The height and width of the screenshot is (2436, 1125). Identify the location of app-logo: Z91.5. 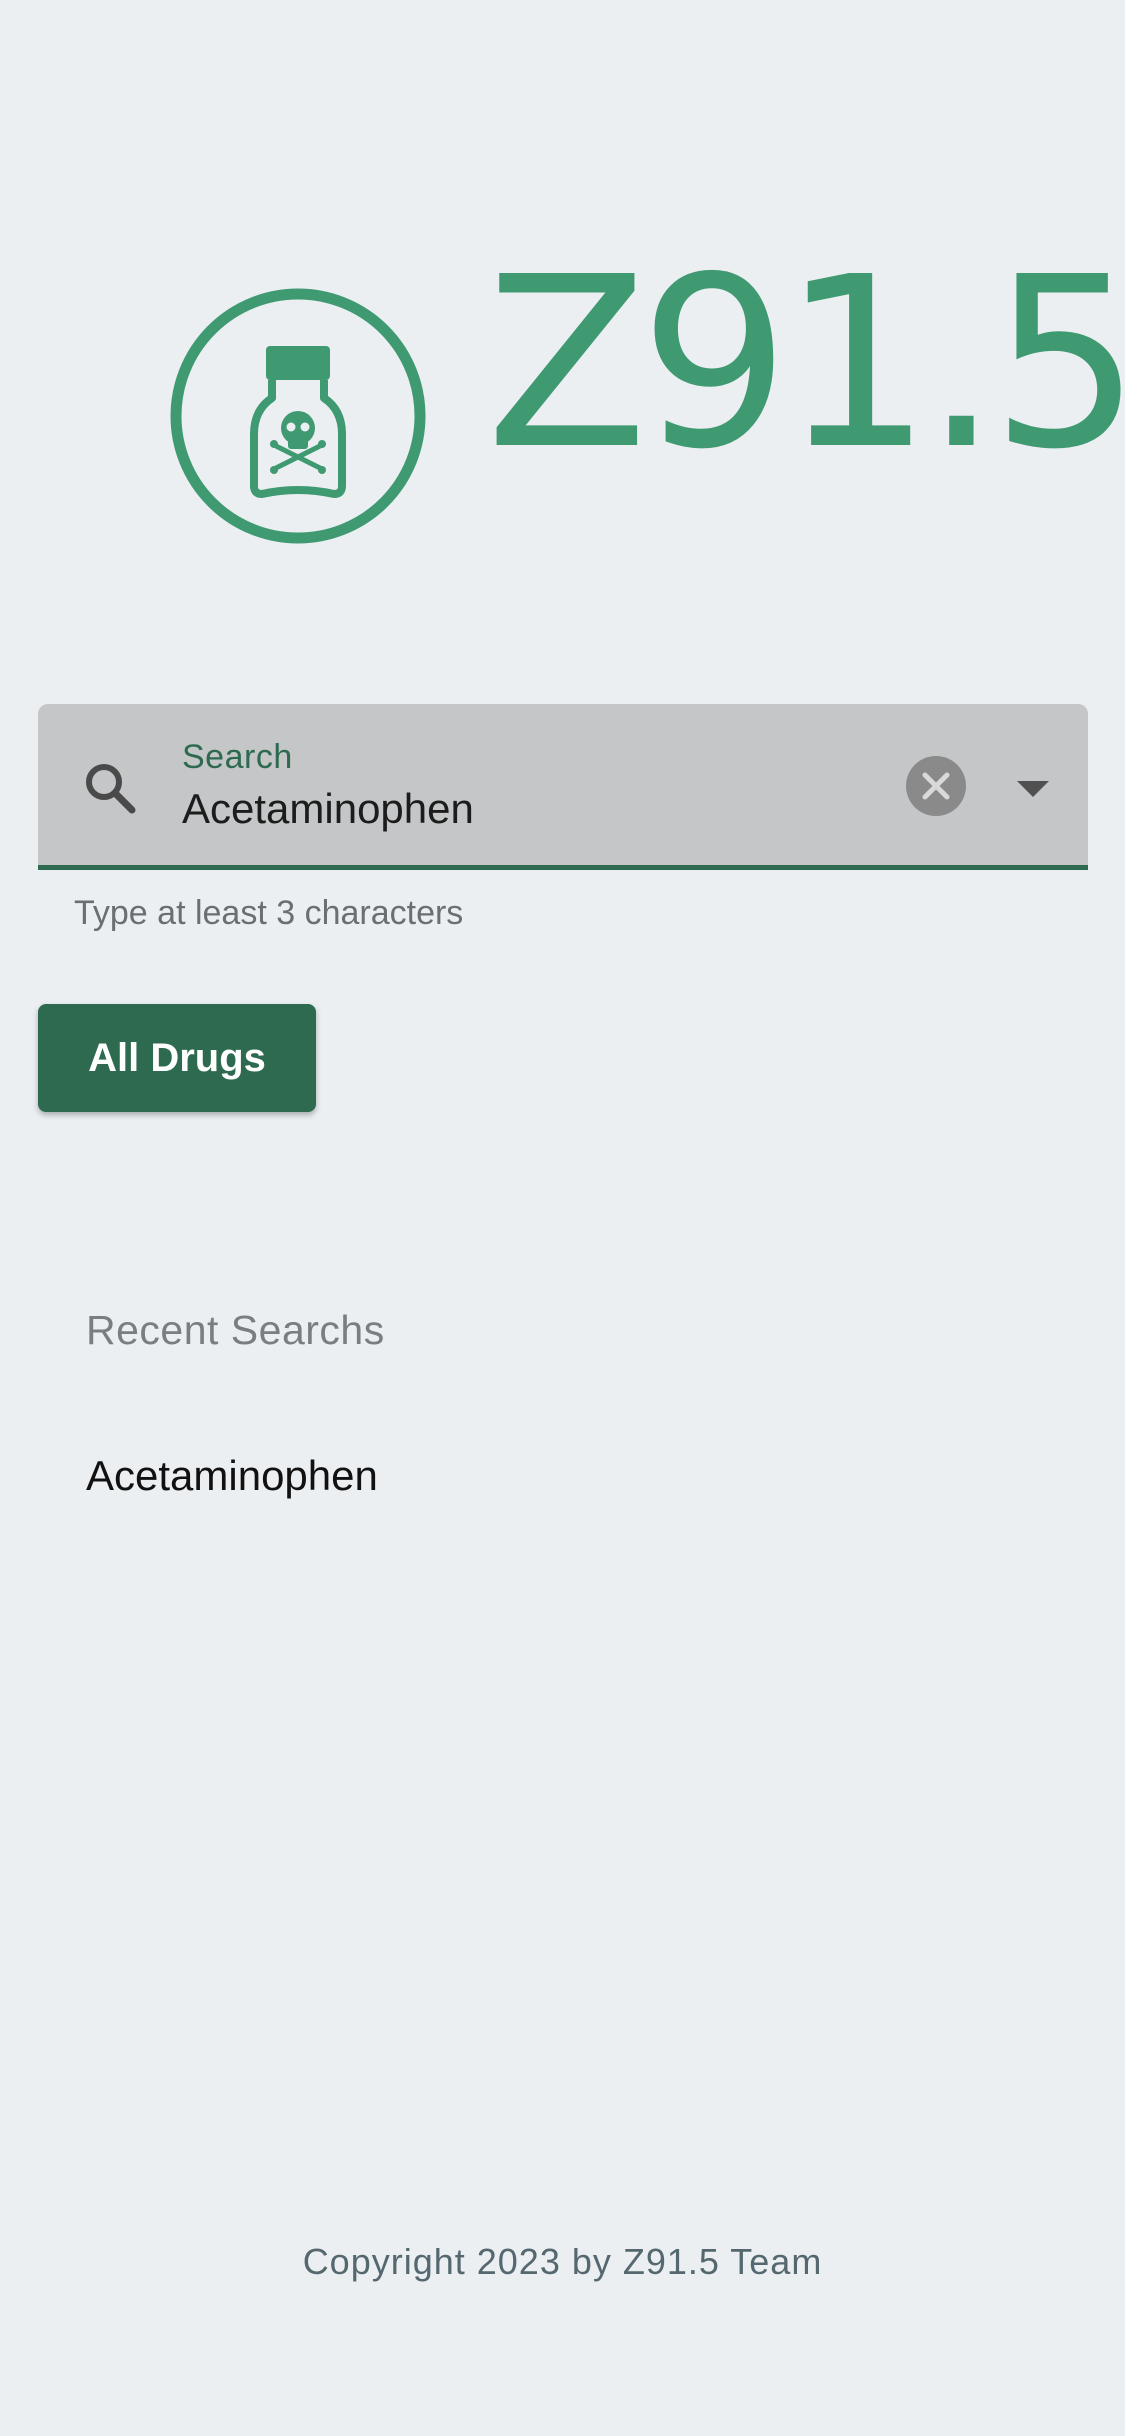
(646, 396).